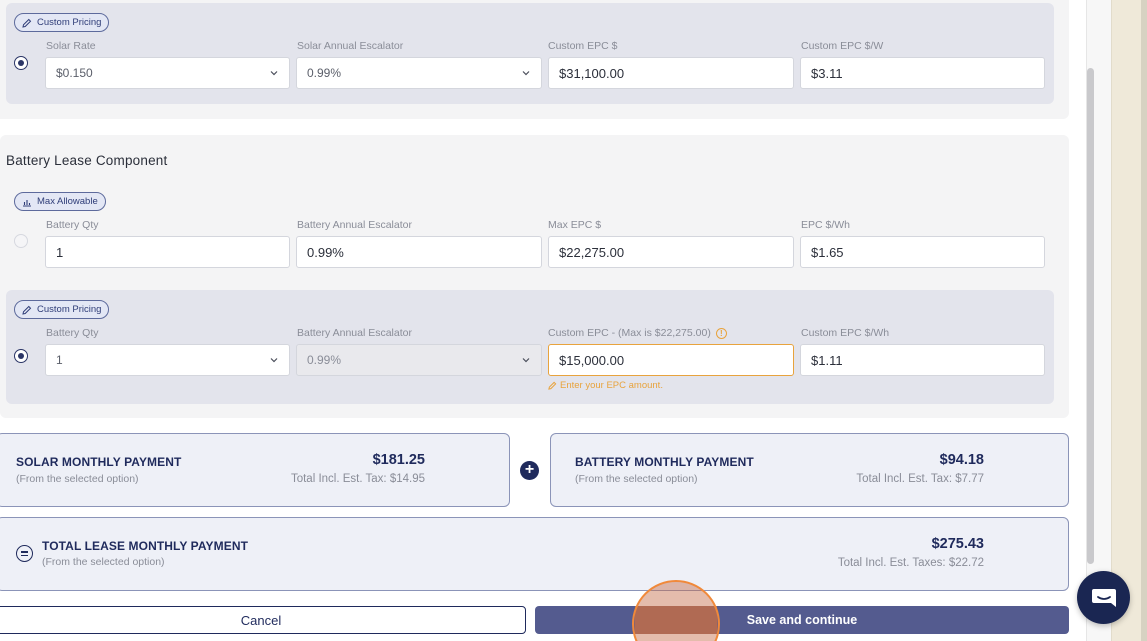 This screenshot has width=1147, height=641. Describe the element at coordinates (583, 46) in the screenshot. I see `solar-custom-epc-label: Custom EPC $` at that location.